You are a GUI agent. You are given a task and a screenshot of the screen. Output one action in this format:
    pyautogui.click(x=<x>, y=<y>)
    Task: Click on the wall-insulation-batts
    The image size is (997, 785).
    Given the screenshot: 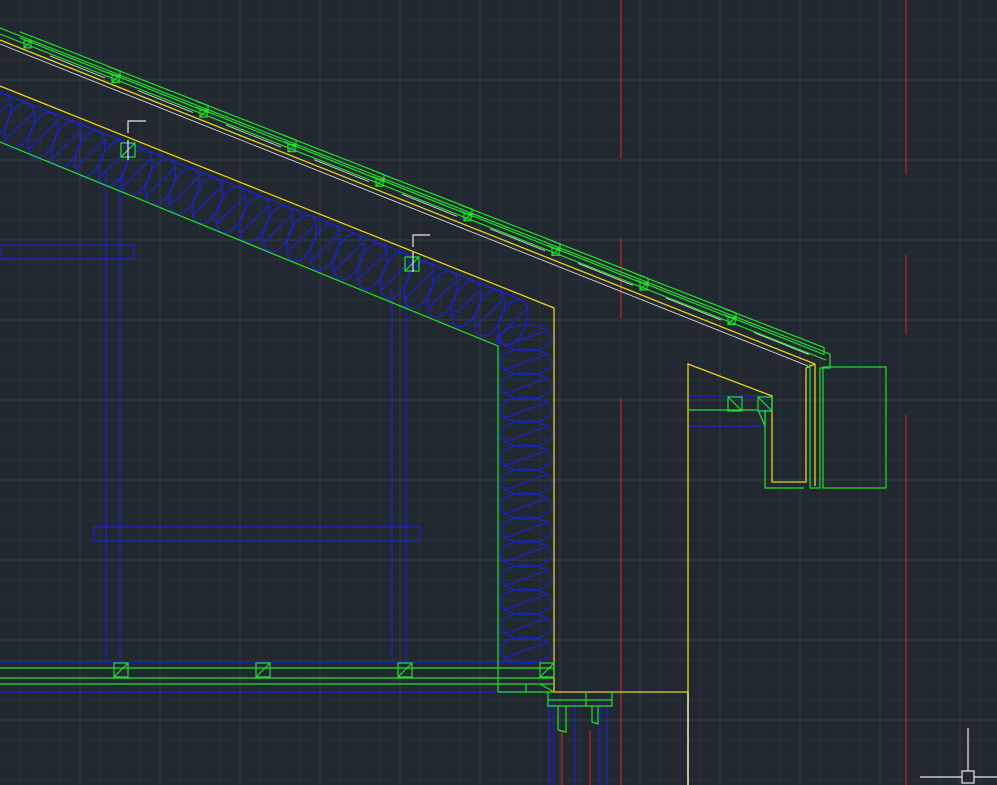 What is the action you would take?
    pyautogui.click(x=526, y=494)
    